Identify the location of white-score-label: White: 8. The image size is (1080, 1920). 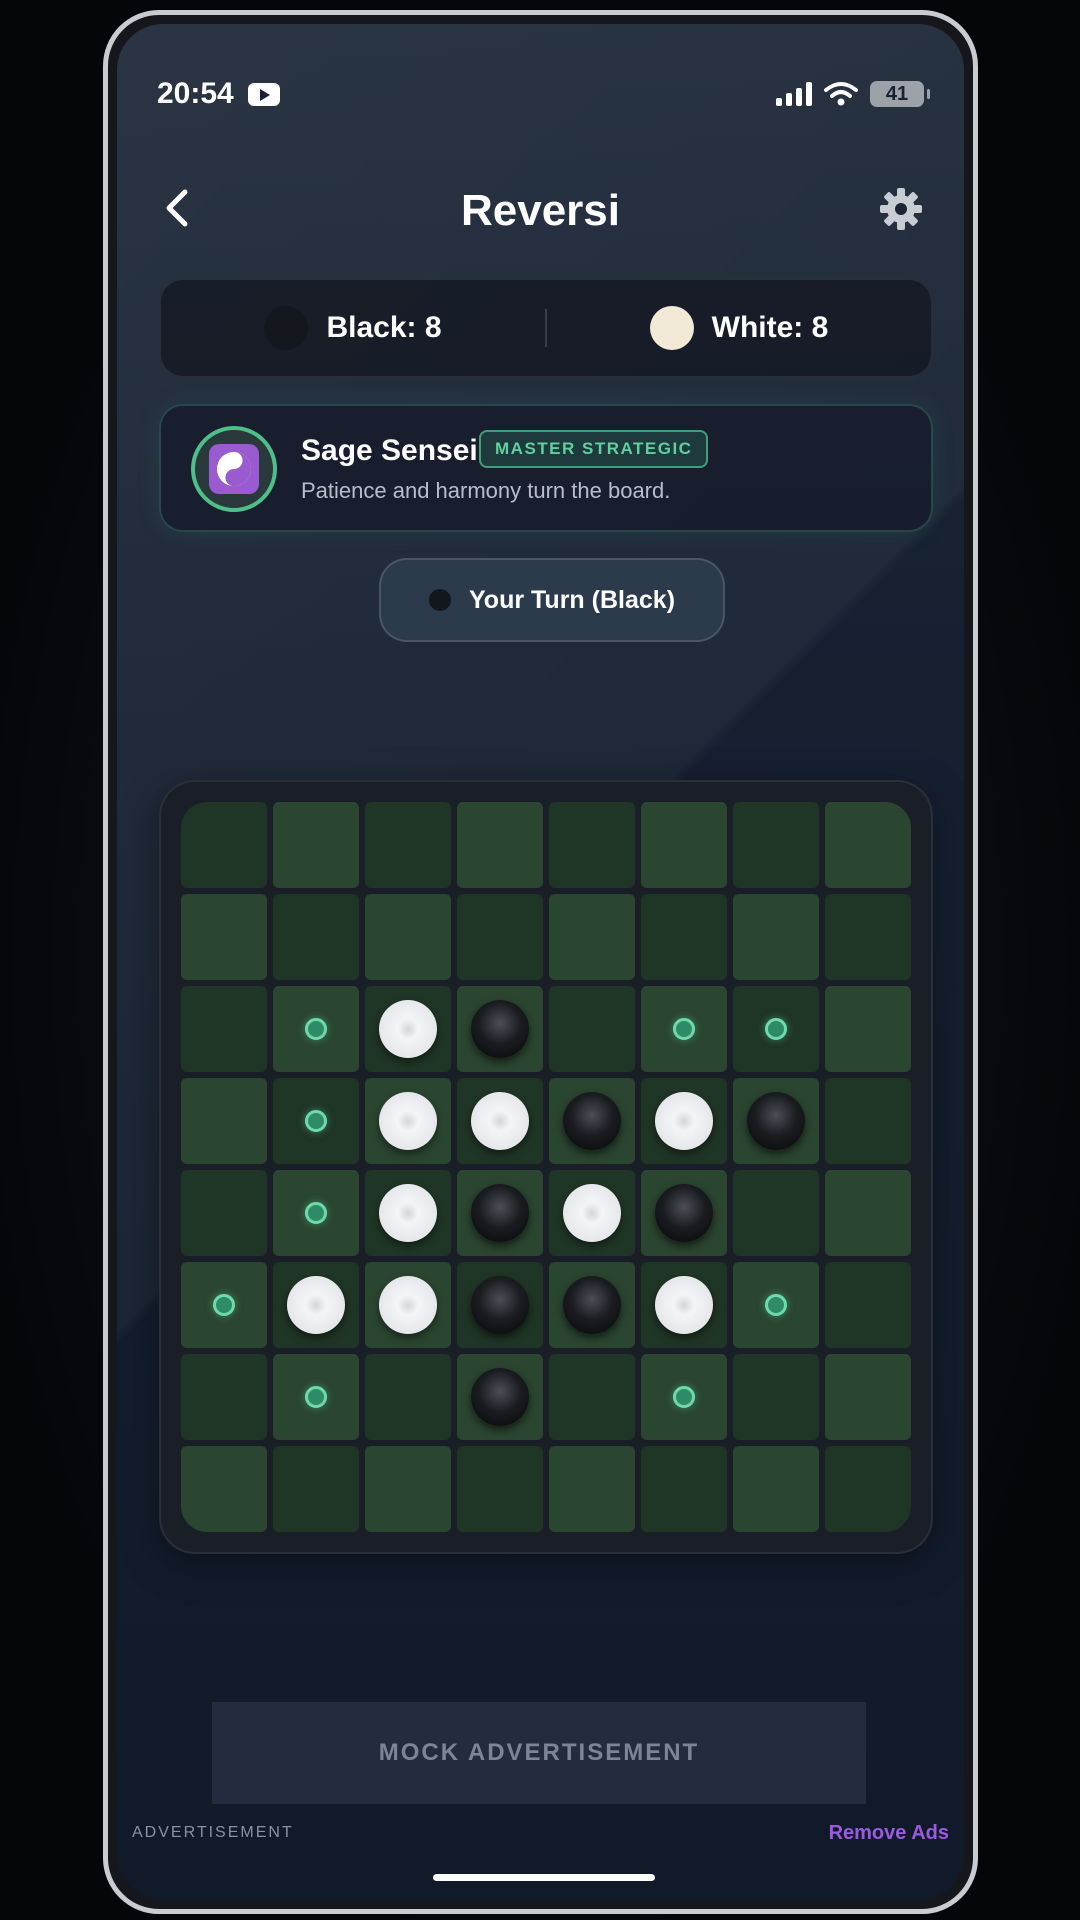
(770, 327).